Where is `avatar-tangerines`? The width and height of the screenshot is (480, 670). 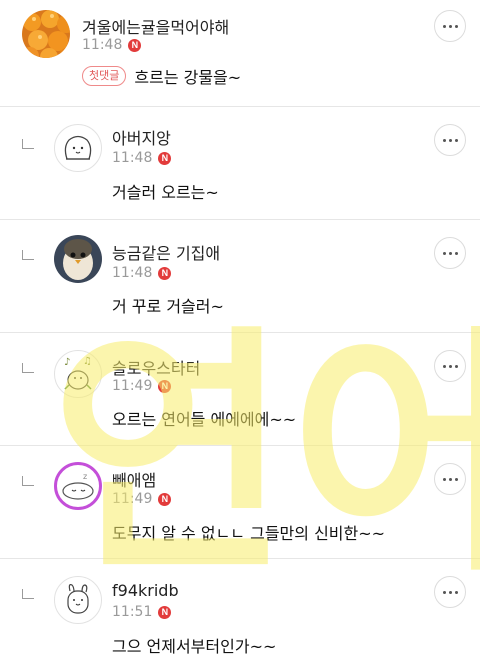
avatar-tangerines is located at coordinates (46, 34).